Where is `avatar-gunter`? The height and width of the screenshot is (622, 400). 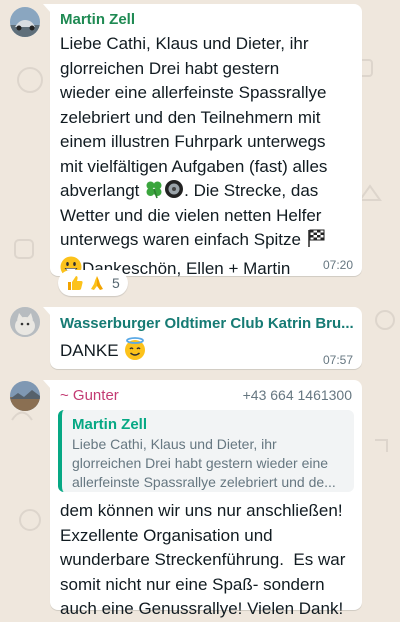 avatar-gunter is located at coordinates (25, 396).